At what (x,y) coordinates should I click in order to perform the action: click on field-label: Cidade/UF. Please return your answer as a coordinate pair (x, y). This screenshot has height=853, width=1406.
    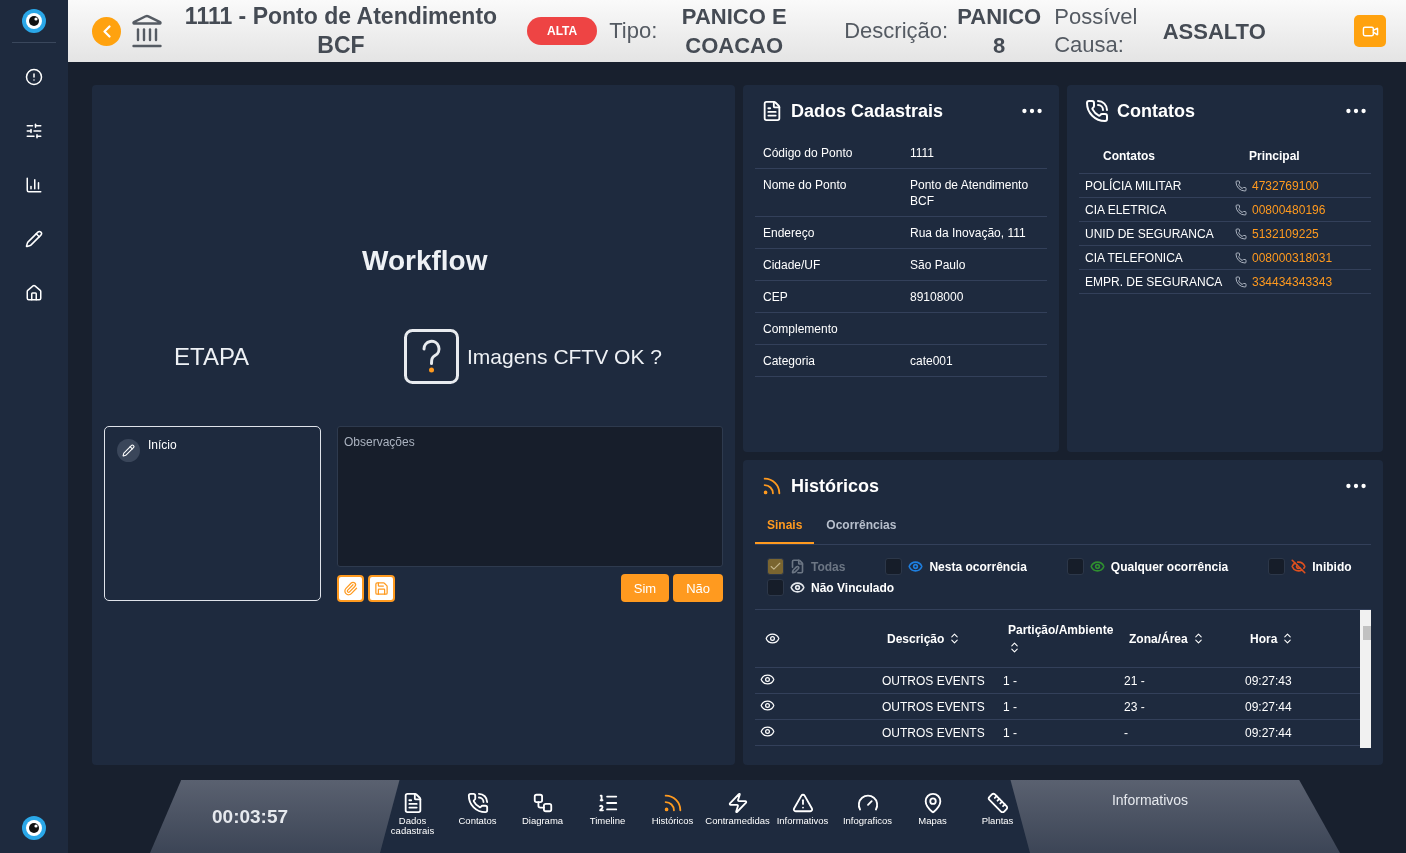
    Looking at the image, I should click on (792, 265).